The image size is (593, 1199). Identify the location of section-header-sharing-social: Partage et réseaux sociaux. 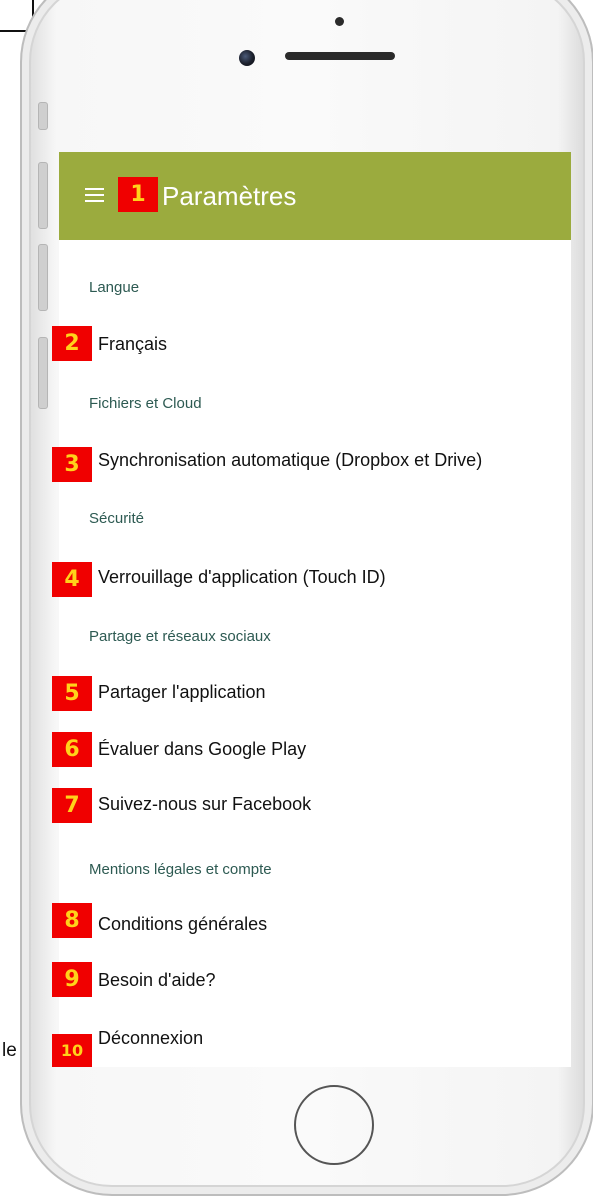
(180, 636).